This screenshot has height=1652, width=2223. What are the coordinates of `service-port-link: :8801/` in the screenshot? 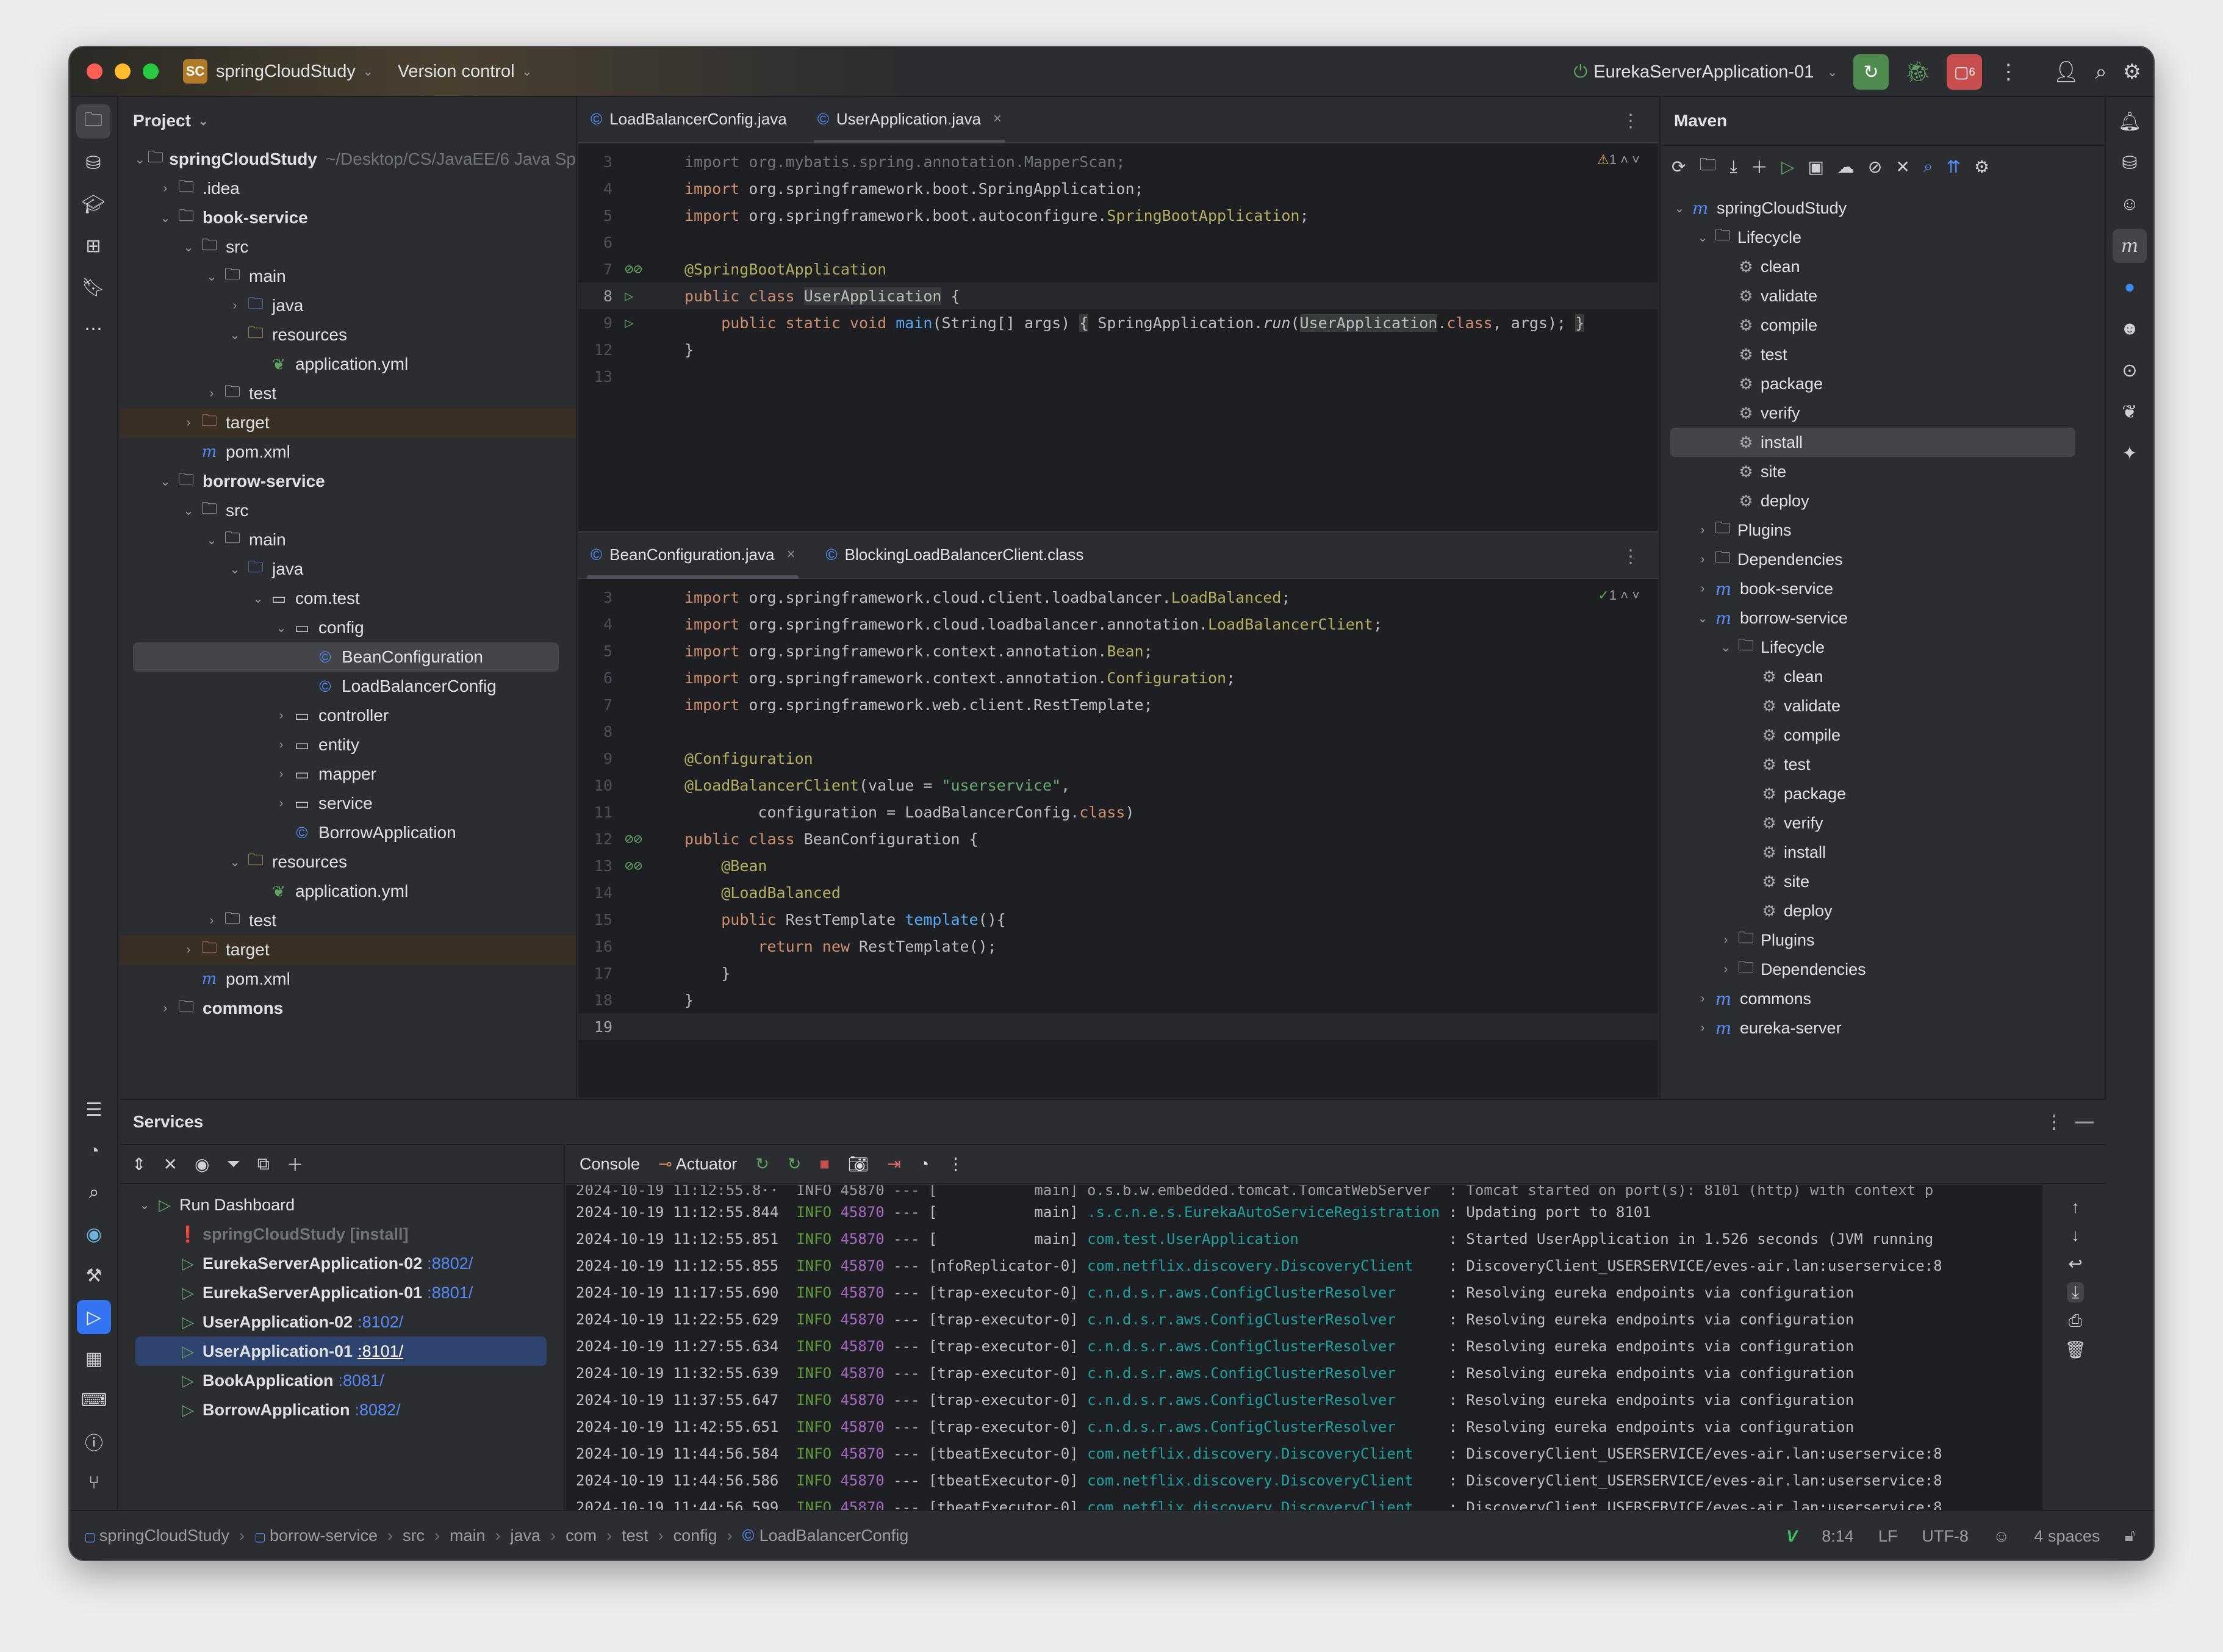 It's located at (450, 1293).